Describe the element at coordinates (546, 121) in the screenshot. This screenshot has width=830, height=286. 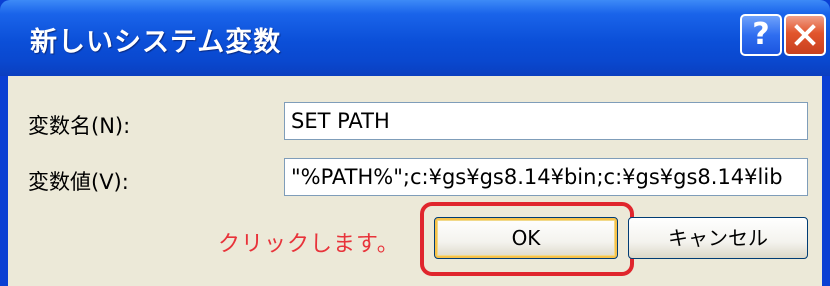
I see `variable-name-input: SET PATH` at that location.